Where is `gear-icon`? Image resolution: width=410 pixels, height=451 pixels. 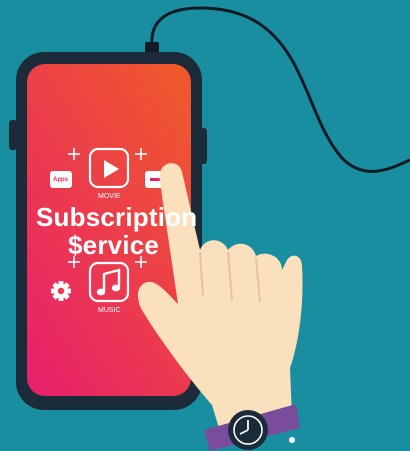 gear-icon is located at coordinates (61, 291).